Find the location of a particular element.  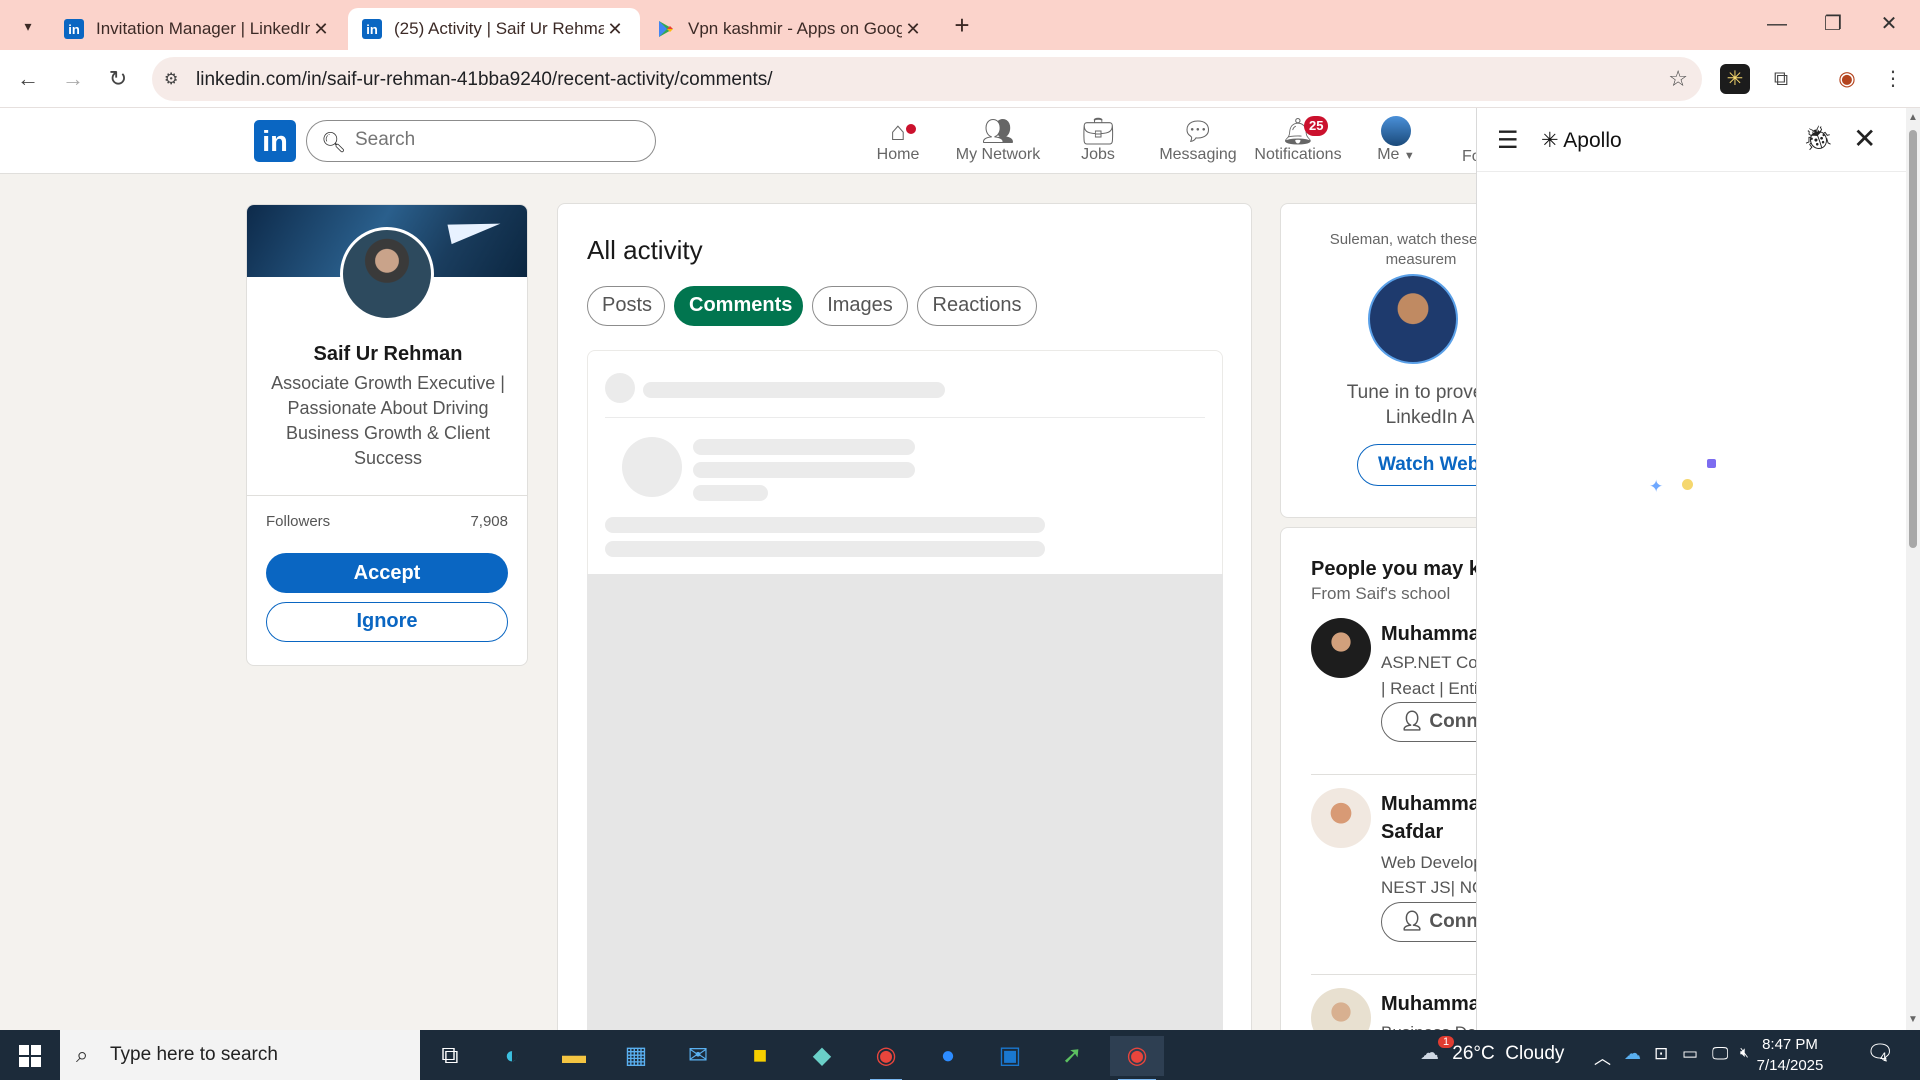

nav-home: ⌂ Home is located at coordinates (898, 142).